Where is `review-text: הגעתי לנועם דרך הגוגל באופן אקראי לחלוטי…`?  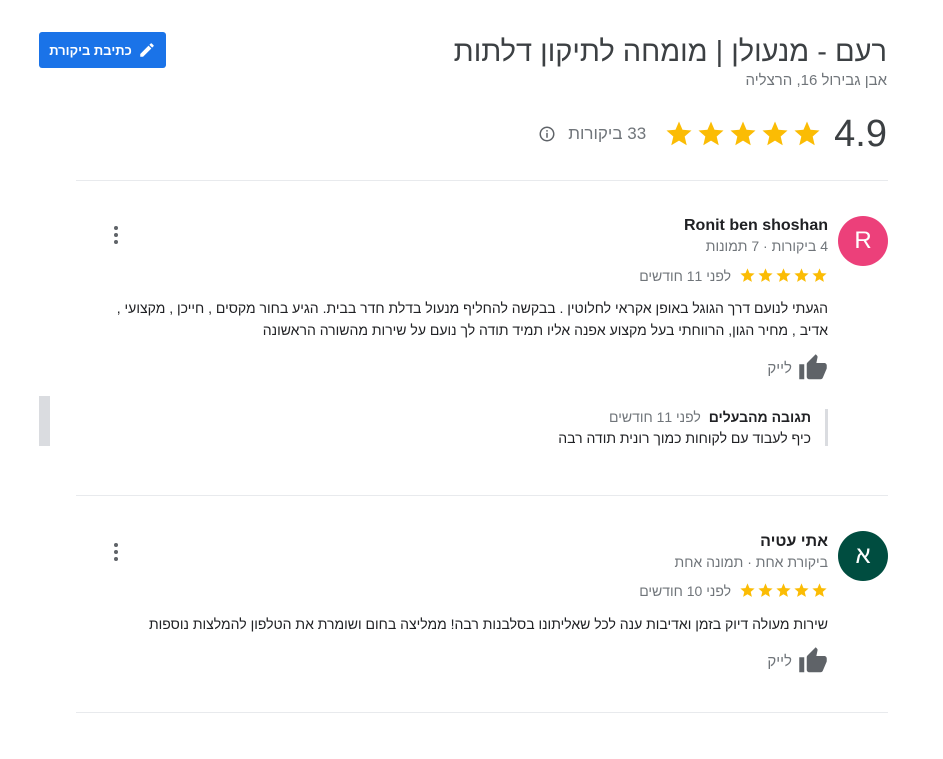 review-text: הגעתי לנועם דרך הגוגל באופן אקראי לחלוטי… is located at coordinates (472, 319).